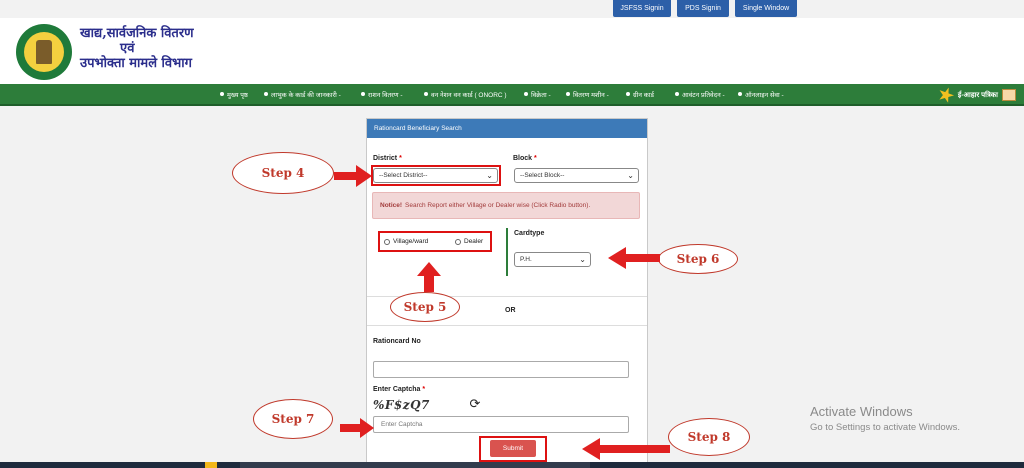  I want to click on watermark-line-2: Go to Settings to activate Windows., so click(885, 427).